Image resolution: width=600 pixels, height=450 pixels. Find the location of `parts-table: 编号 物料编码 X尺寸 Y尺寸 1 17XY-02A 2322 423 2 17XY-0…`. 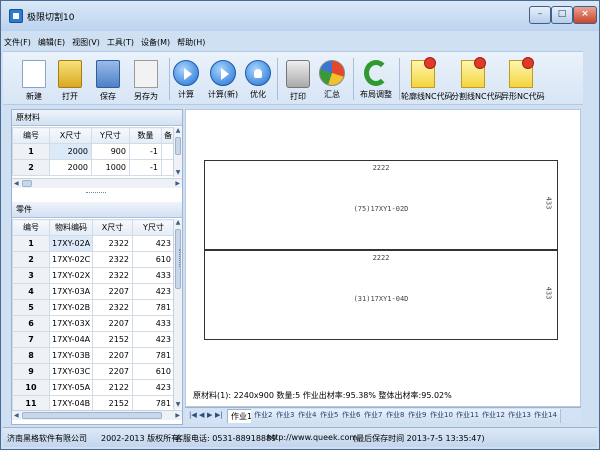

parts-table: 编号 物料编码 X尺寸 Y尺寸 1 17XY-02A 2322 423 2 17XY-0… is located at coordinates (93, 315).